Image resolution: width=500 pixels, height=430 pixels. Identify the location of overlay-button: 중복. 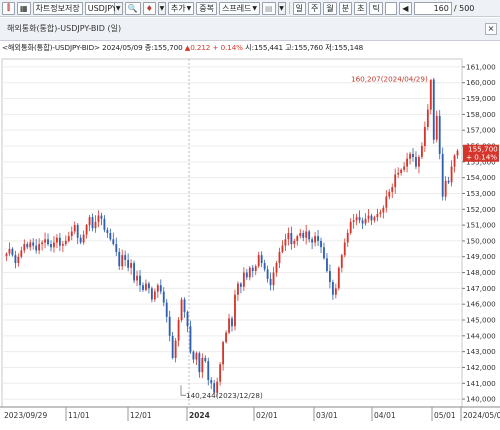
(206, 8).